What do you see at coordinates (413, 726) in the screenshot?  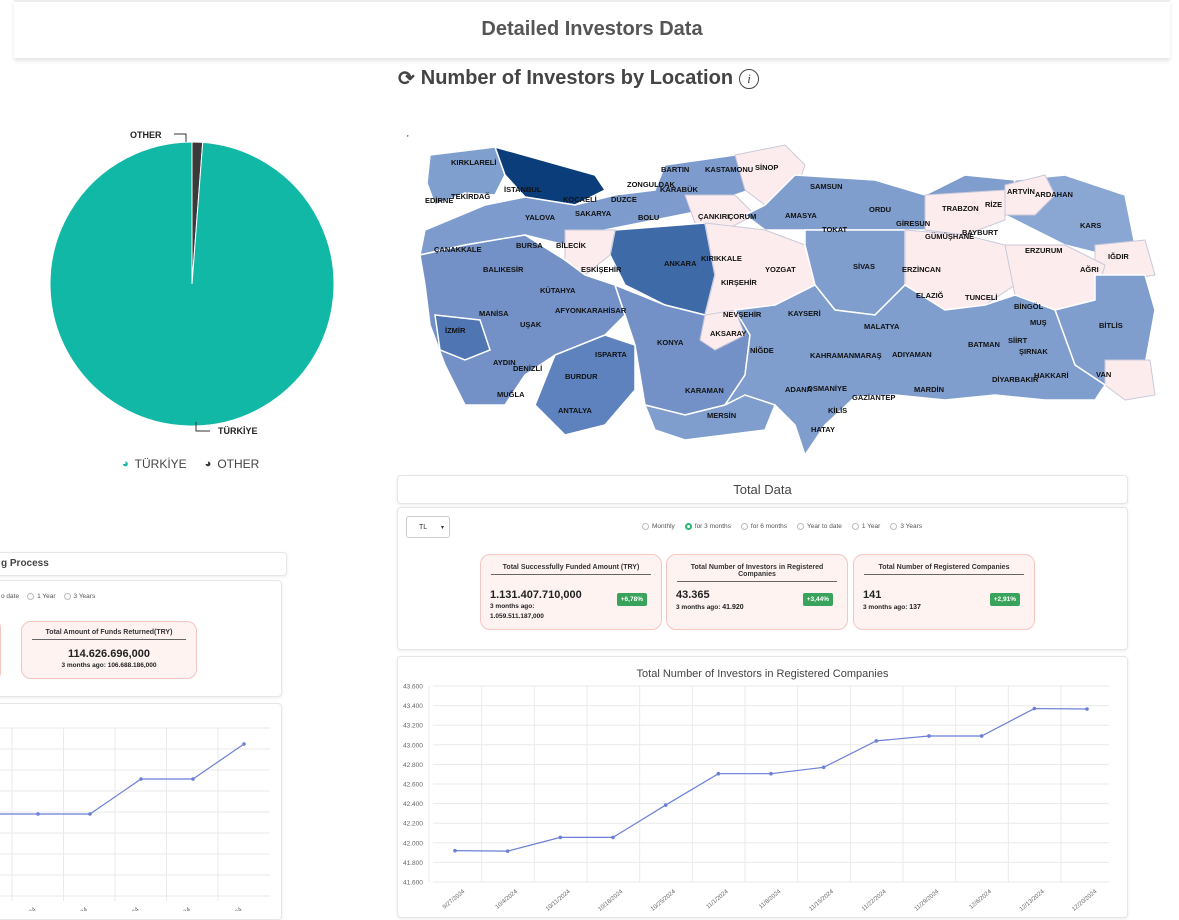 I see `y-tick-label: 43.200` at bounding box center [413, 726].